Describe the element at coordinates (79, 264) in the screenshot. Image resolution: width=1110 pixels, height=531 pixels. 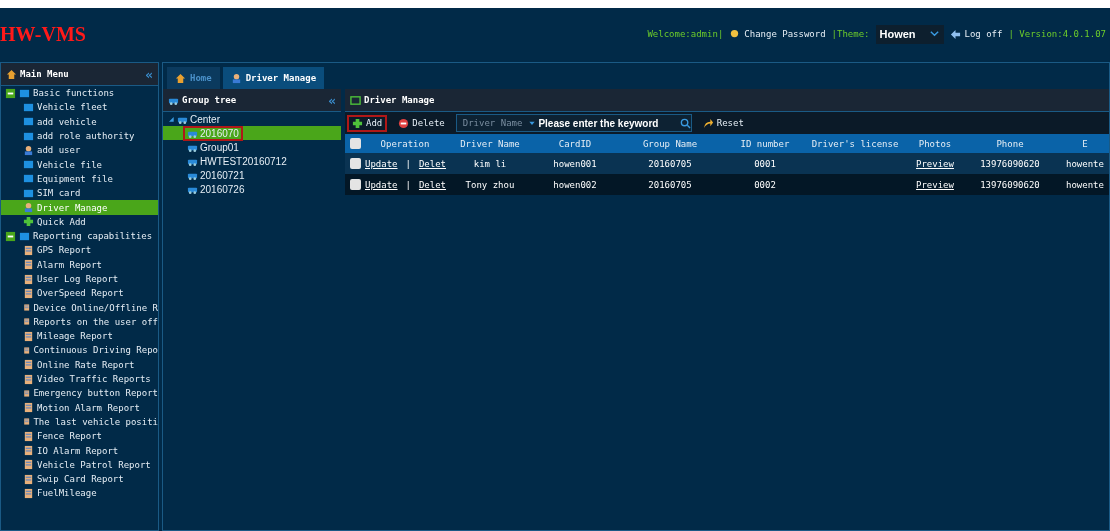
I see `menu-item: Alarm Report` at that location.